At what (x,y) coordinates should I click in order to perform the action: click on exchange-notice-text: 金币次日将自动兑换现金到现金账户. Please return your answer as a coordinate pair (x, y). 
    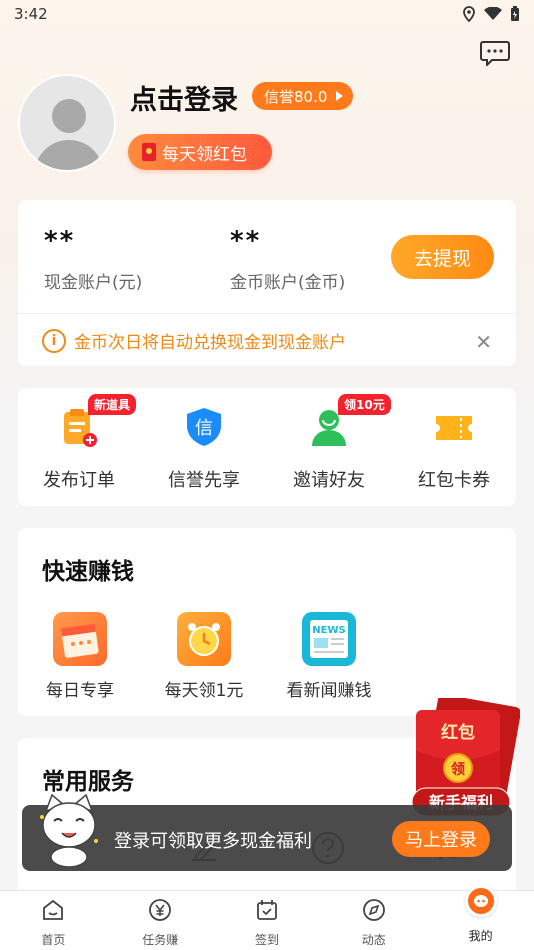
    Looking at the image, I should click on (210, 343).